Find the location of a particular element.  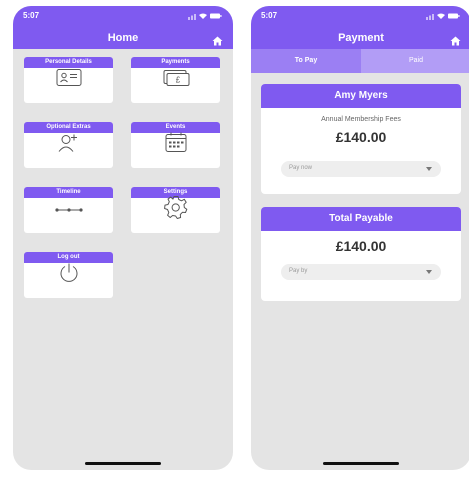

log-out-tile: Log out is located at coordinates (68, 275).